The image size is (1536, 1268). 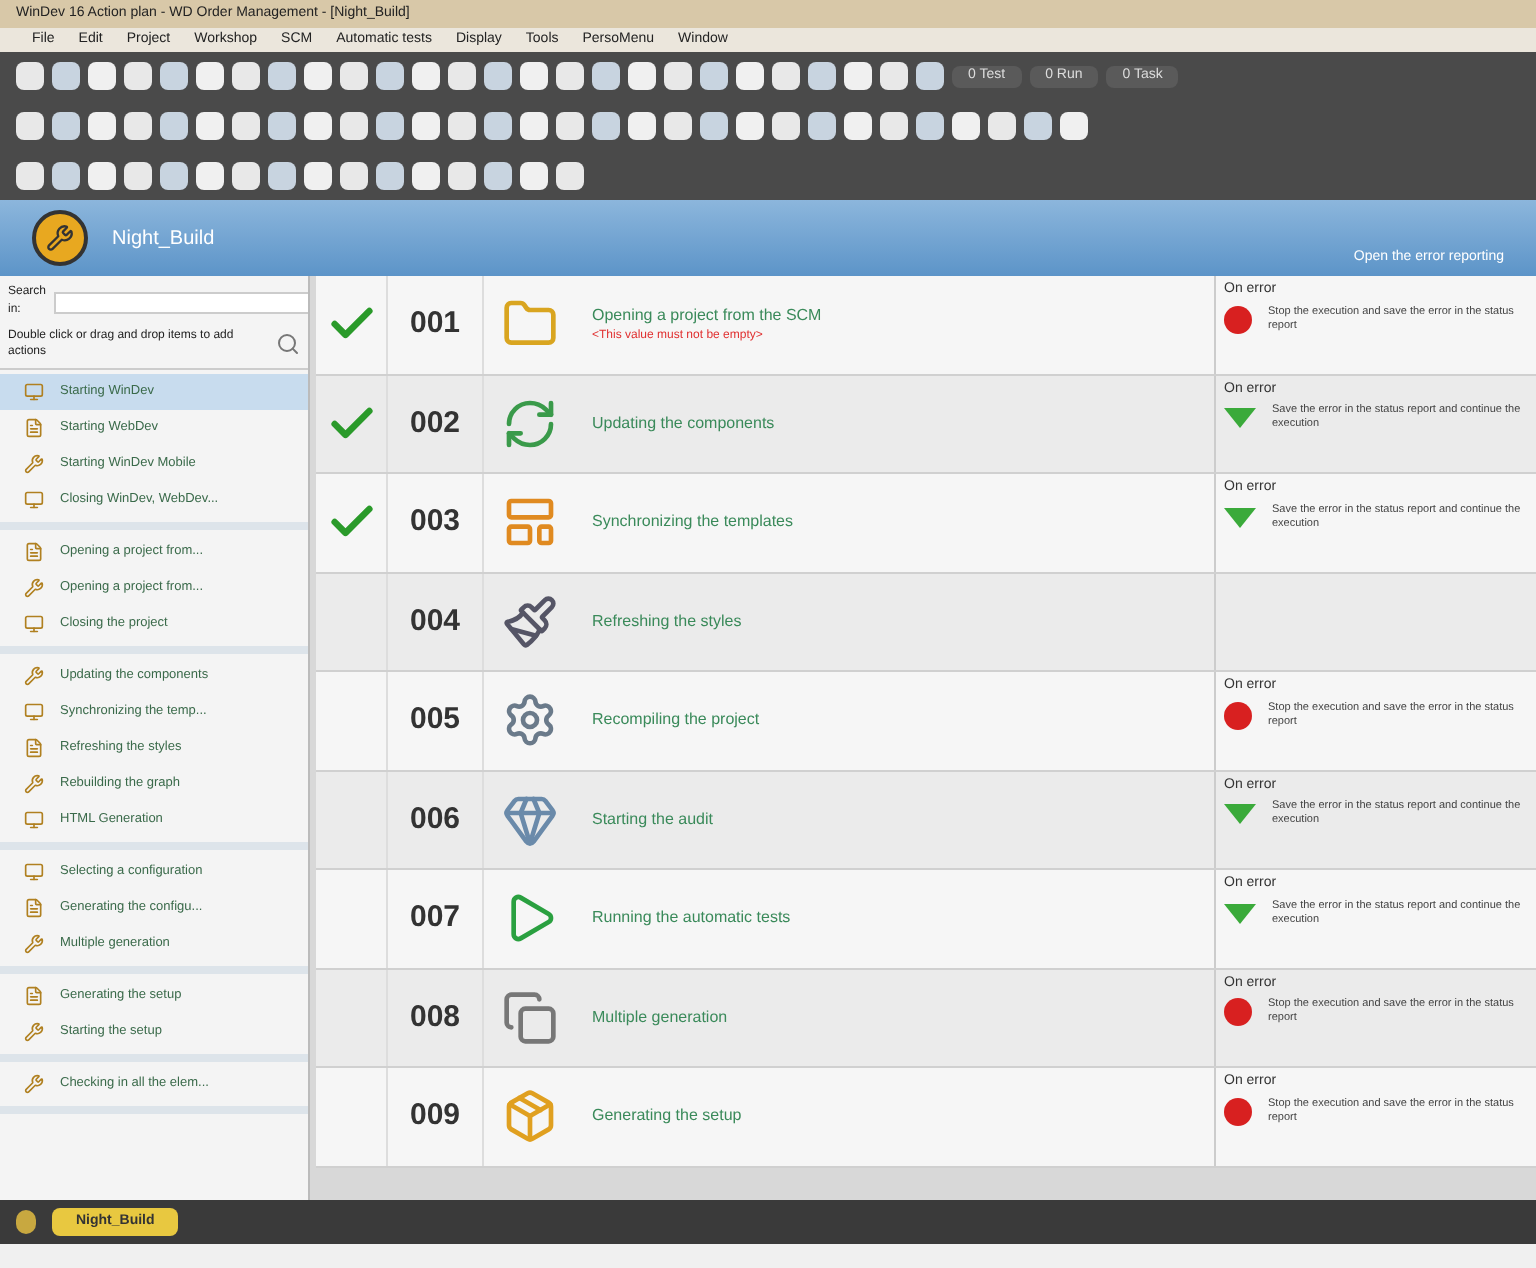 I want to click on step-number: 002, so click(x=435, y=423).